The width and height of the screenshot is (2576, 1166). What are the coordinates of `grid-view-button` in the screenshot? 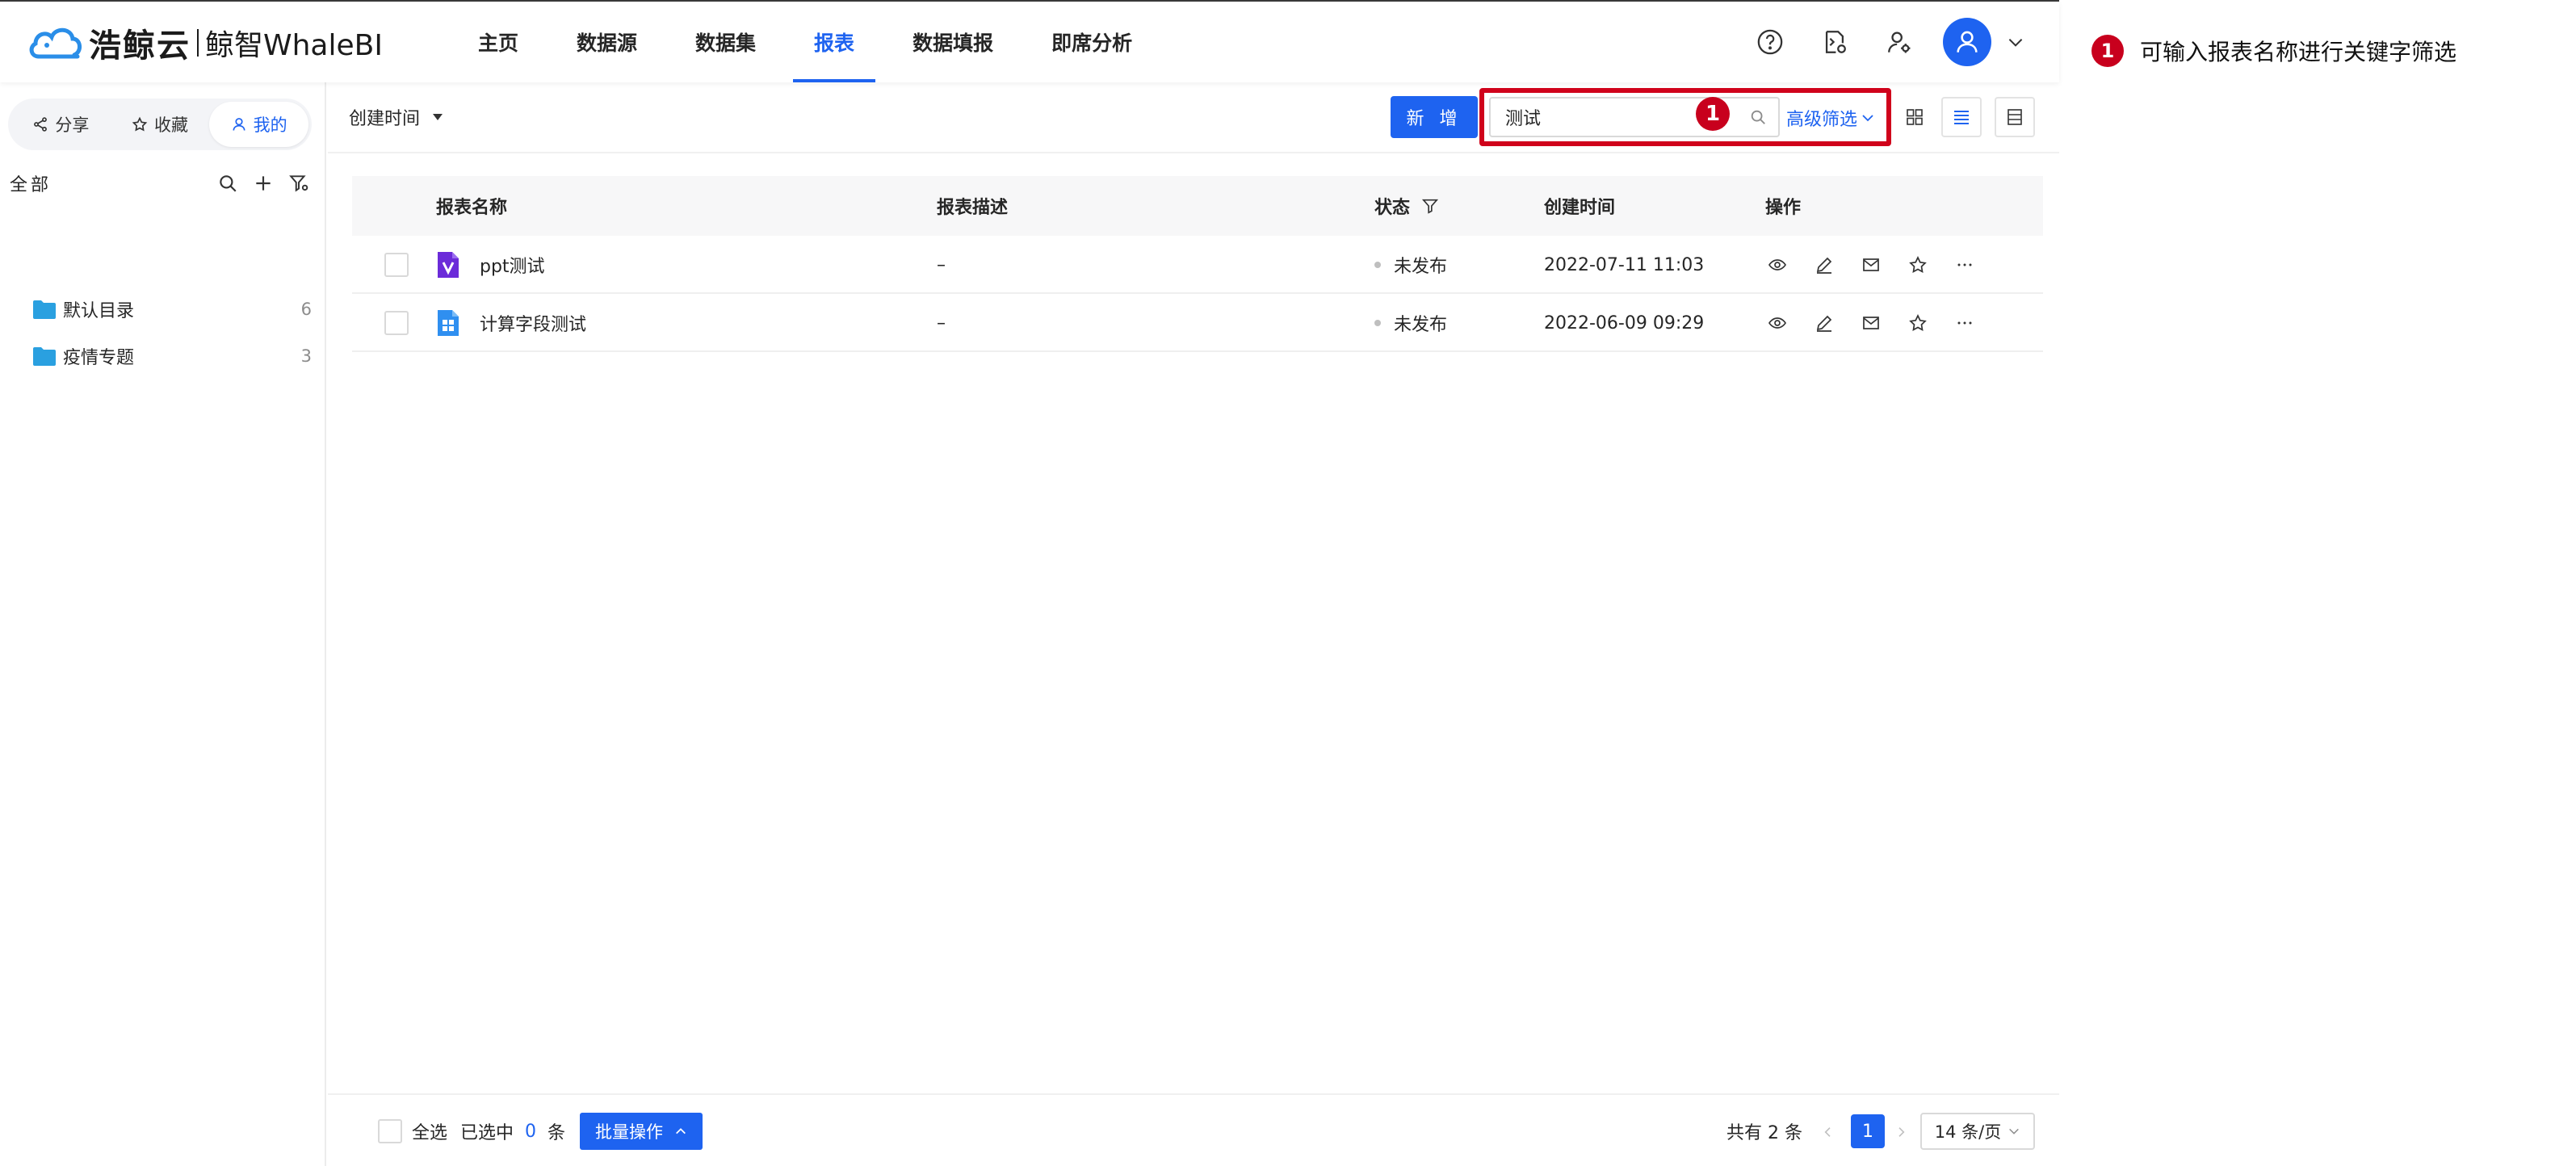 It's located at (1914, 117).